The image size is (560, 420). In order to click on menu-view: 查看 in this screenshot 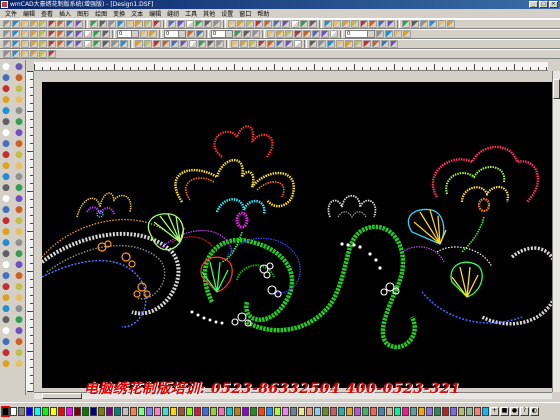, I will do `click(47, 13)`.